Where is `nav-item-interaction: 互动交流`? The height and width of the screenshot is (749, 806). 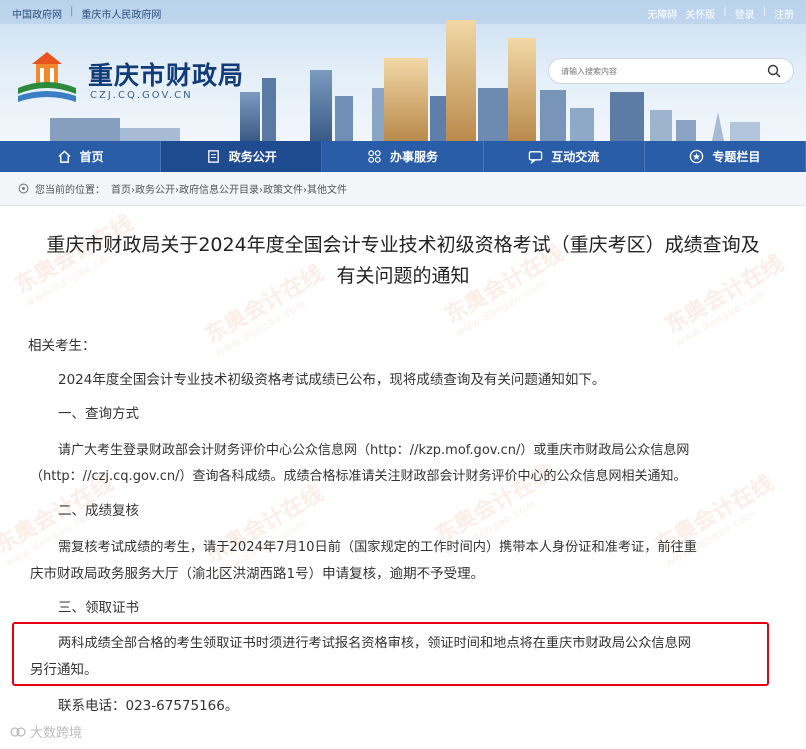 nav-item-interaction: 互动交流 is located at coordinates (564, 156).